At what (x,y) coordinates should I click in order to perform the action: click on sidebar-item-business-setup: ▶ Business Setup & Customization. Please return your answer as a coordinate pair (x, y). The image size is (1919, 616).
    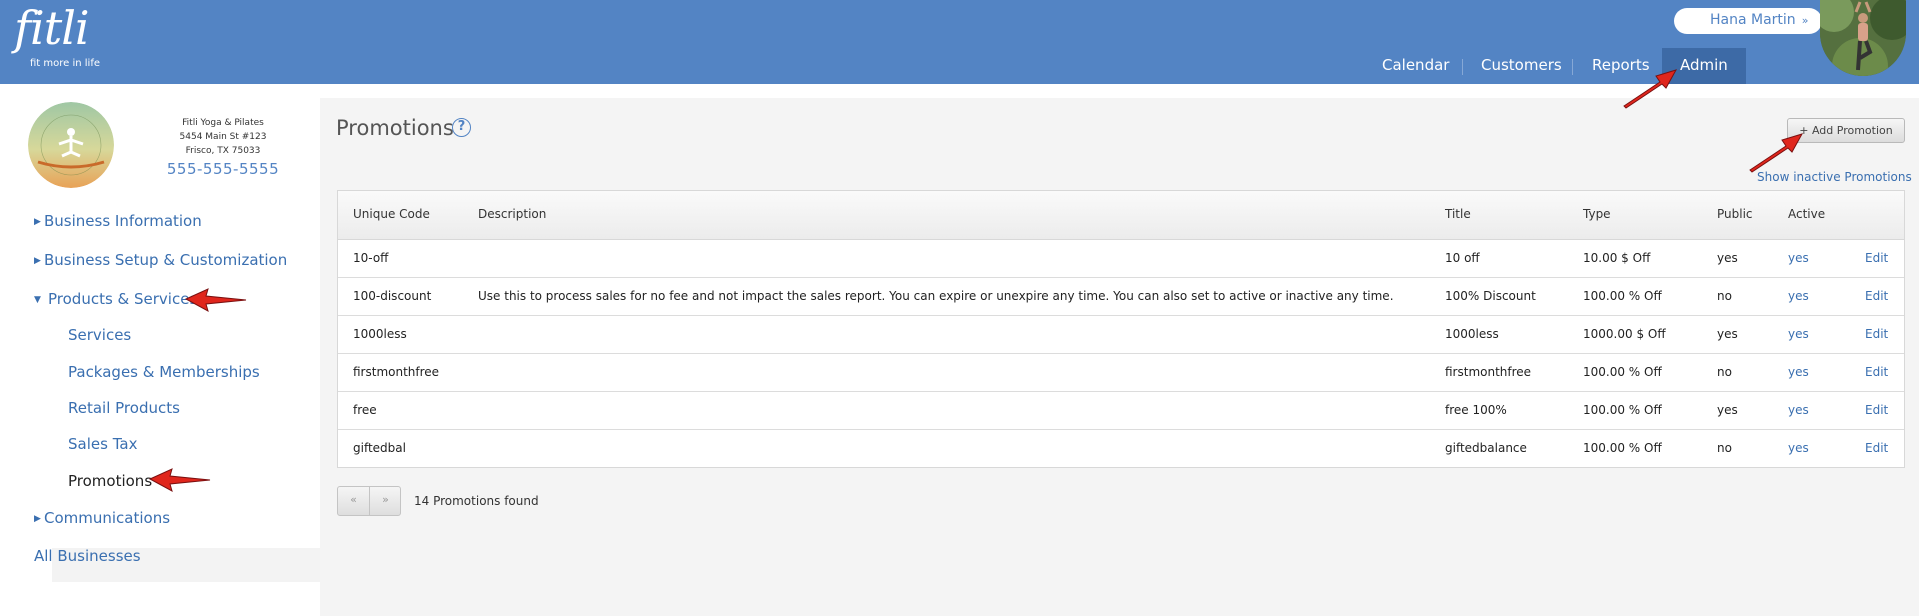
    Looking at the image, I should click on (160, 260).